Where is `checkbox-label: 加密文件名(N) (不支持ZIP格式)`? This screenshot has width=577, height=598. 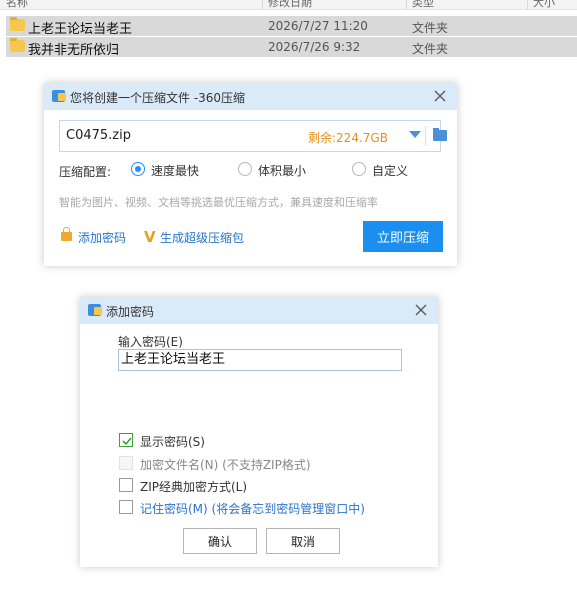
checkbox-label: 加密文件名(N) (不支持ZIP格式) is located at coordinates (225, 465).